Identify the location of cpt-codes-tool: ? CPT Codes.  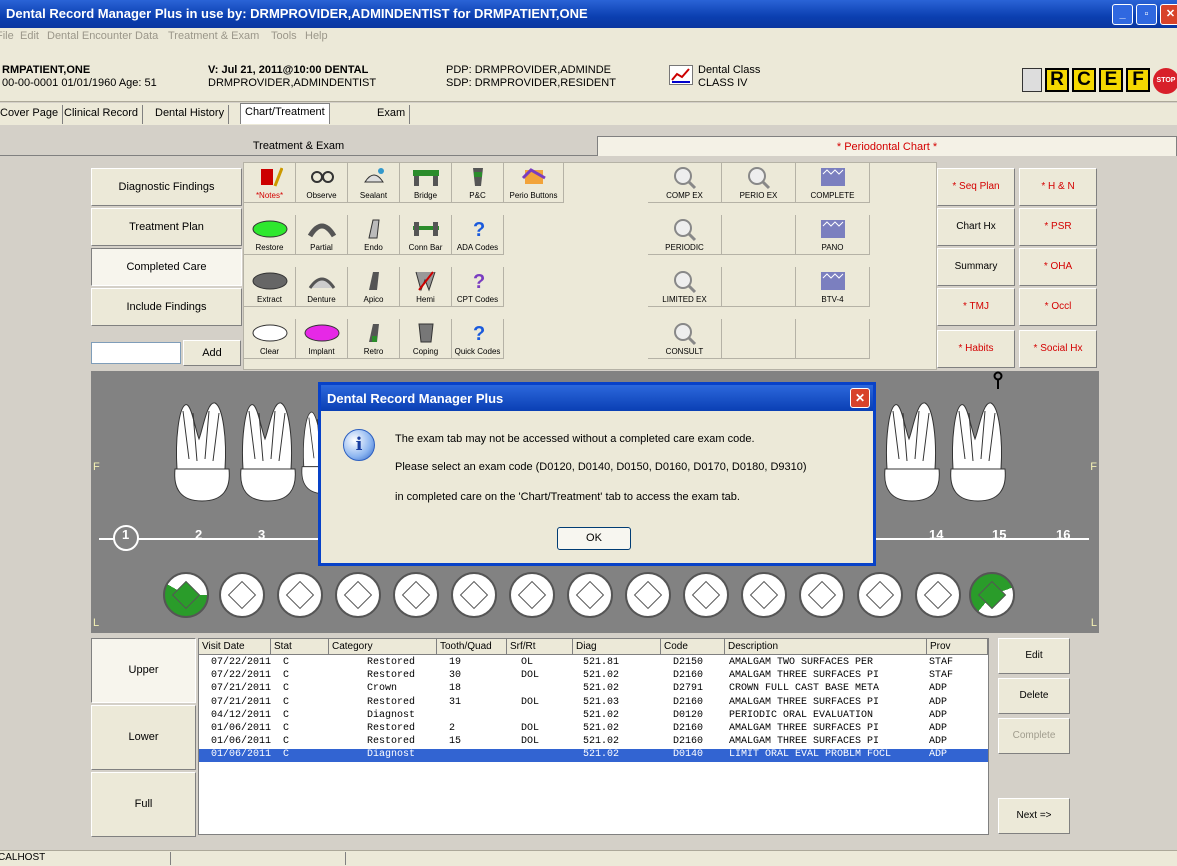
(478, 287).